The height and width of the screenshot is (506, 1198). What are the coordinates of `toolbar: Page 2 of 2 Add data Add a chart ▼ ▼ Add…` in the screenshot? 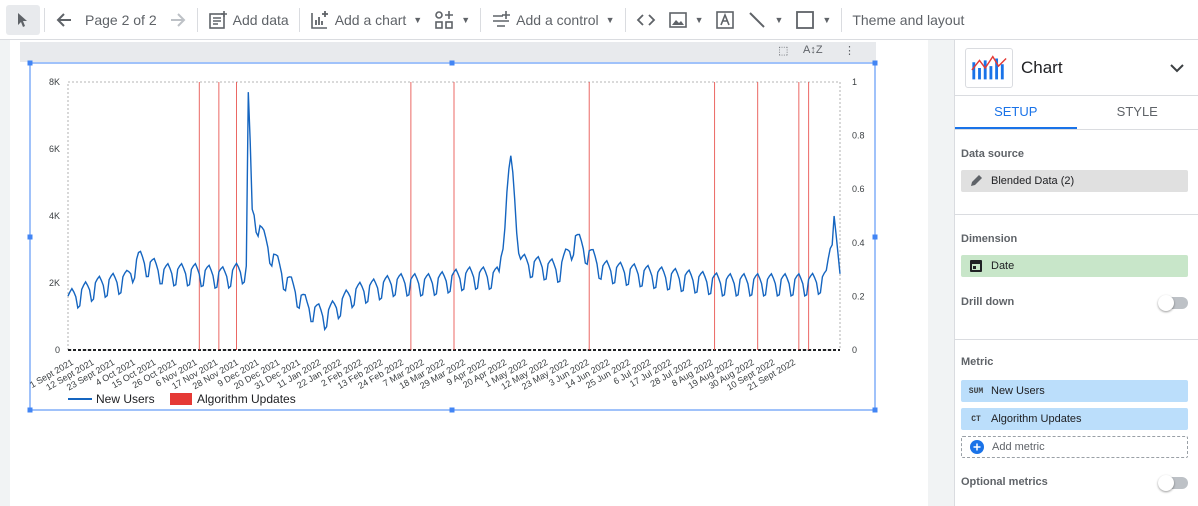 It's located at (599, 20).